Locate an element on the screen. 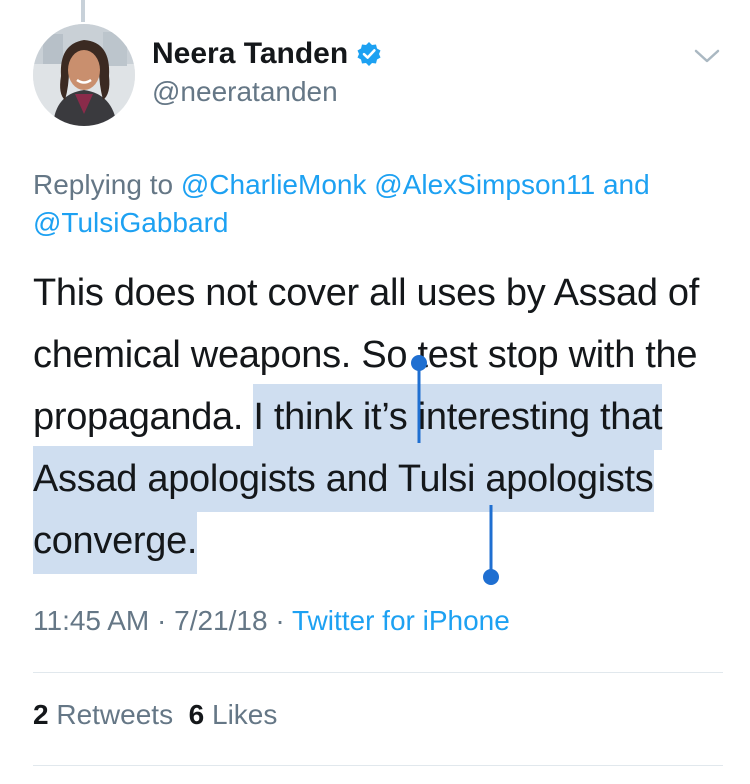 This screenshot has height=784, width=750. tweet-source-link: Twitter for iPhone is located at coordinates (401, 620).